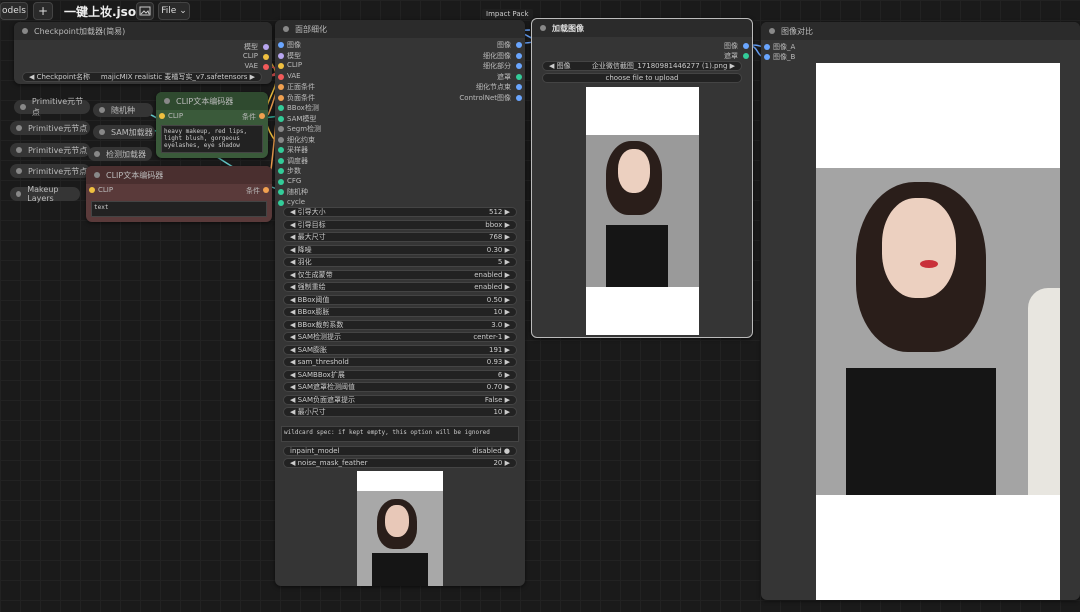  What do you see at coordinates (400, 463) in the screenshot?
I see `noise-mask-feather-slider: ◀ noise_mask_feather 20 ▶` at bounding box center [400, 463].